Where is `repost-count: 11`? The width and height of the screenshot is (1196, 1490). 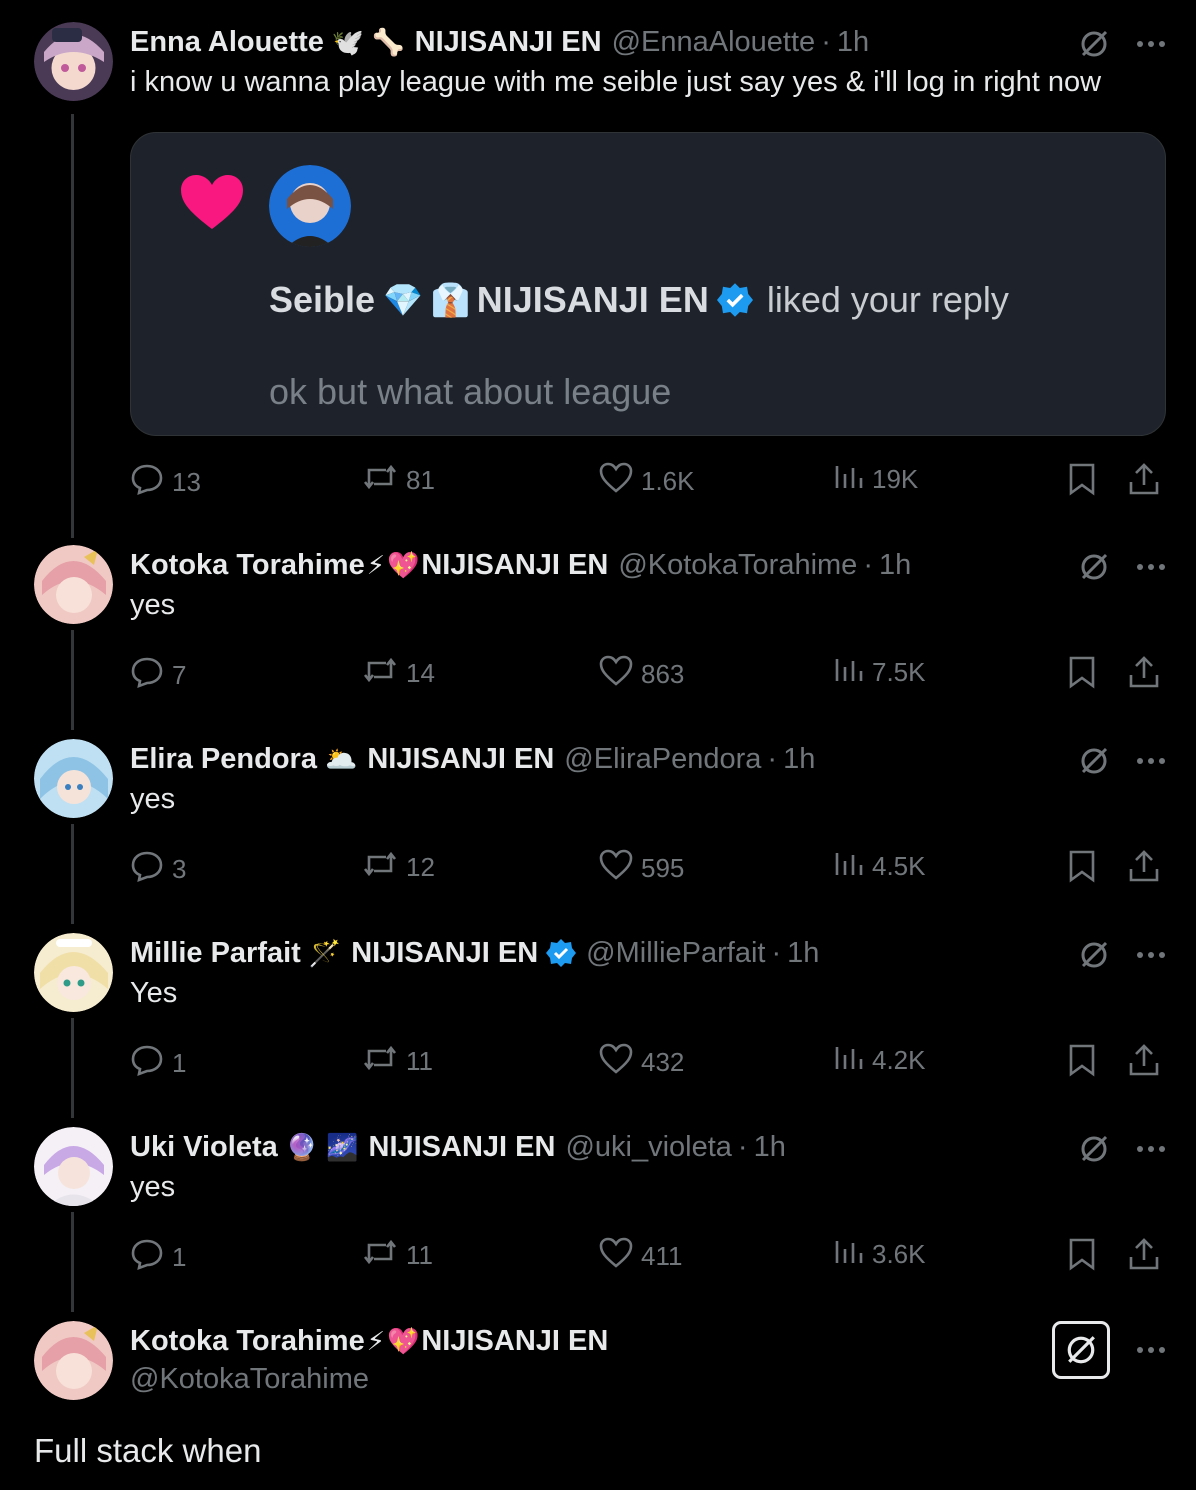 repost-count: 11 is located at coordinates (419, 1061).